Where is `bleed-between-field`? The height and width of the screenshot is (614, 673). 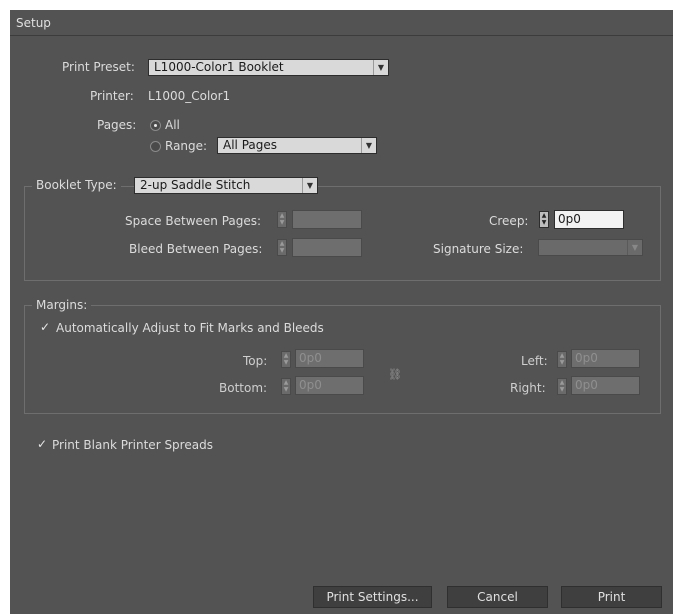
bleed-between-field is located at coordinates (327, 247).